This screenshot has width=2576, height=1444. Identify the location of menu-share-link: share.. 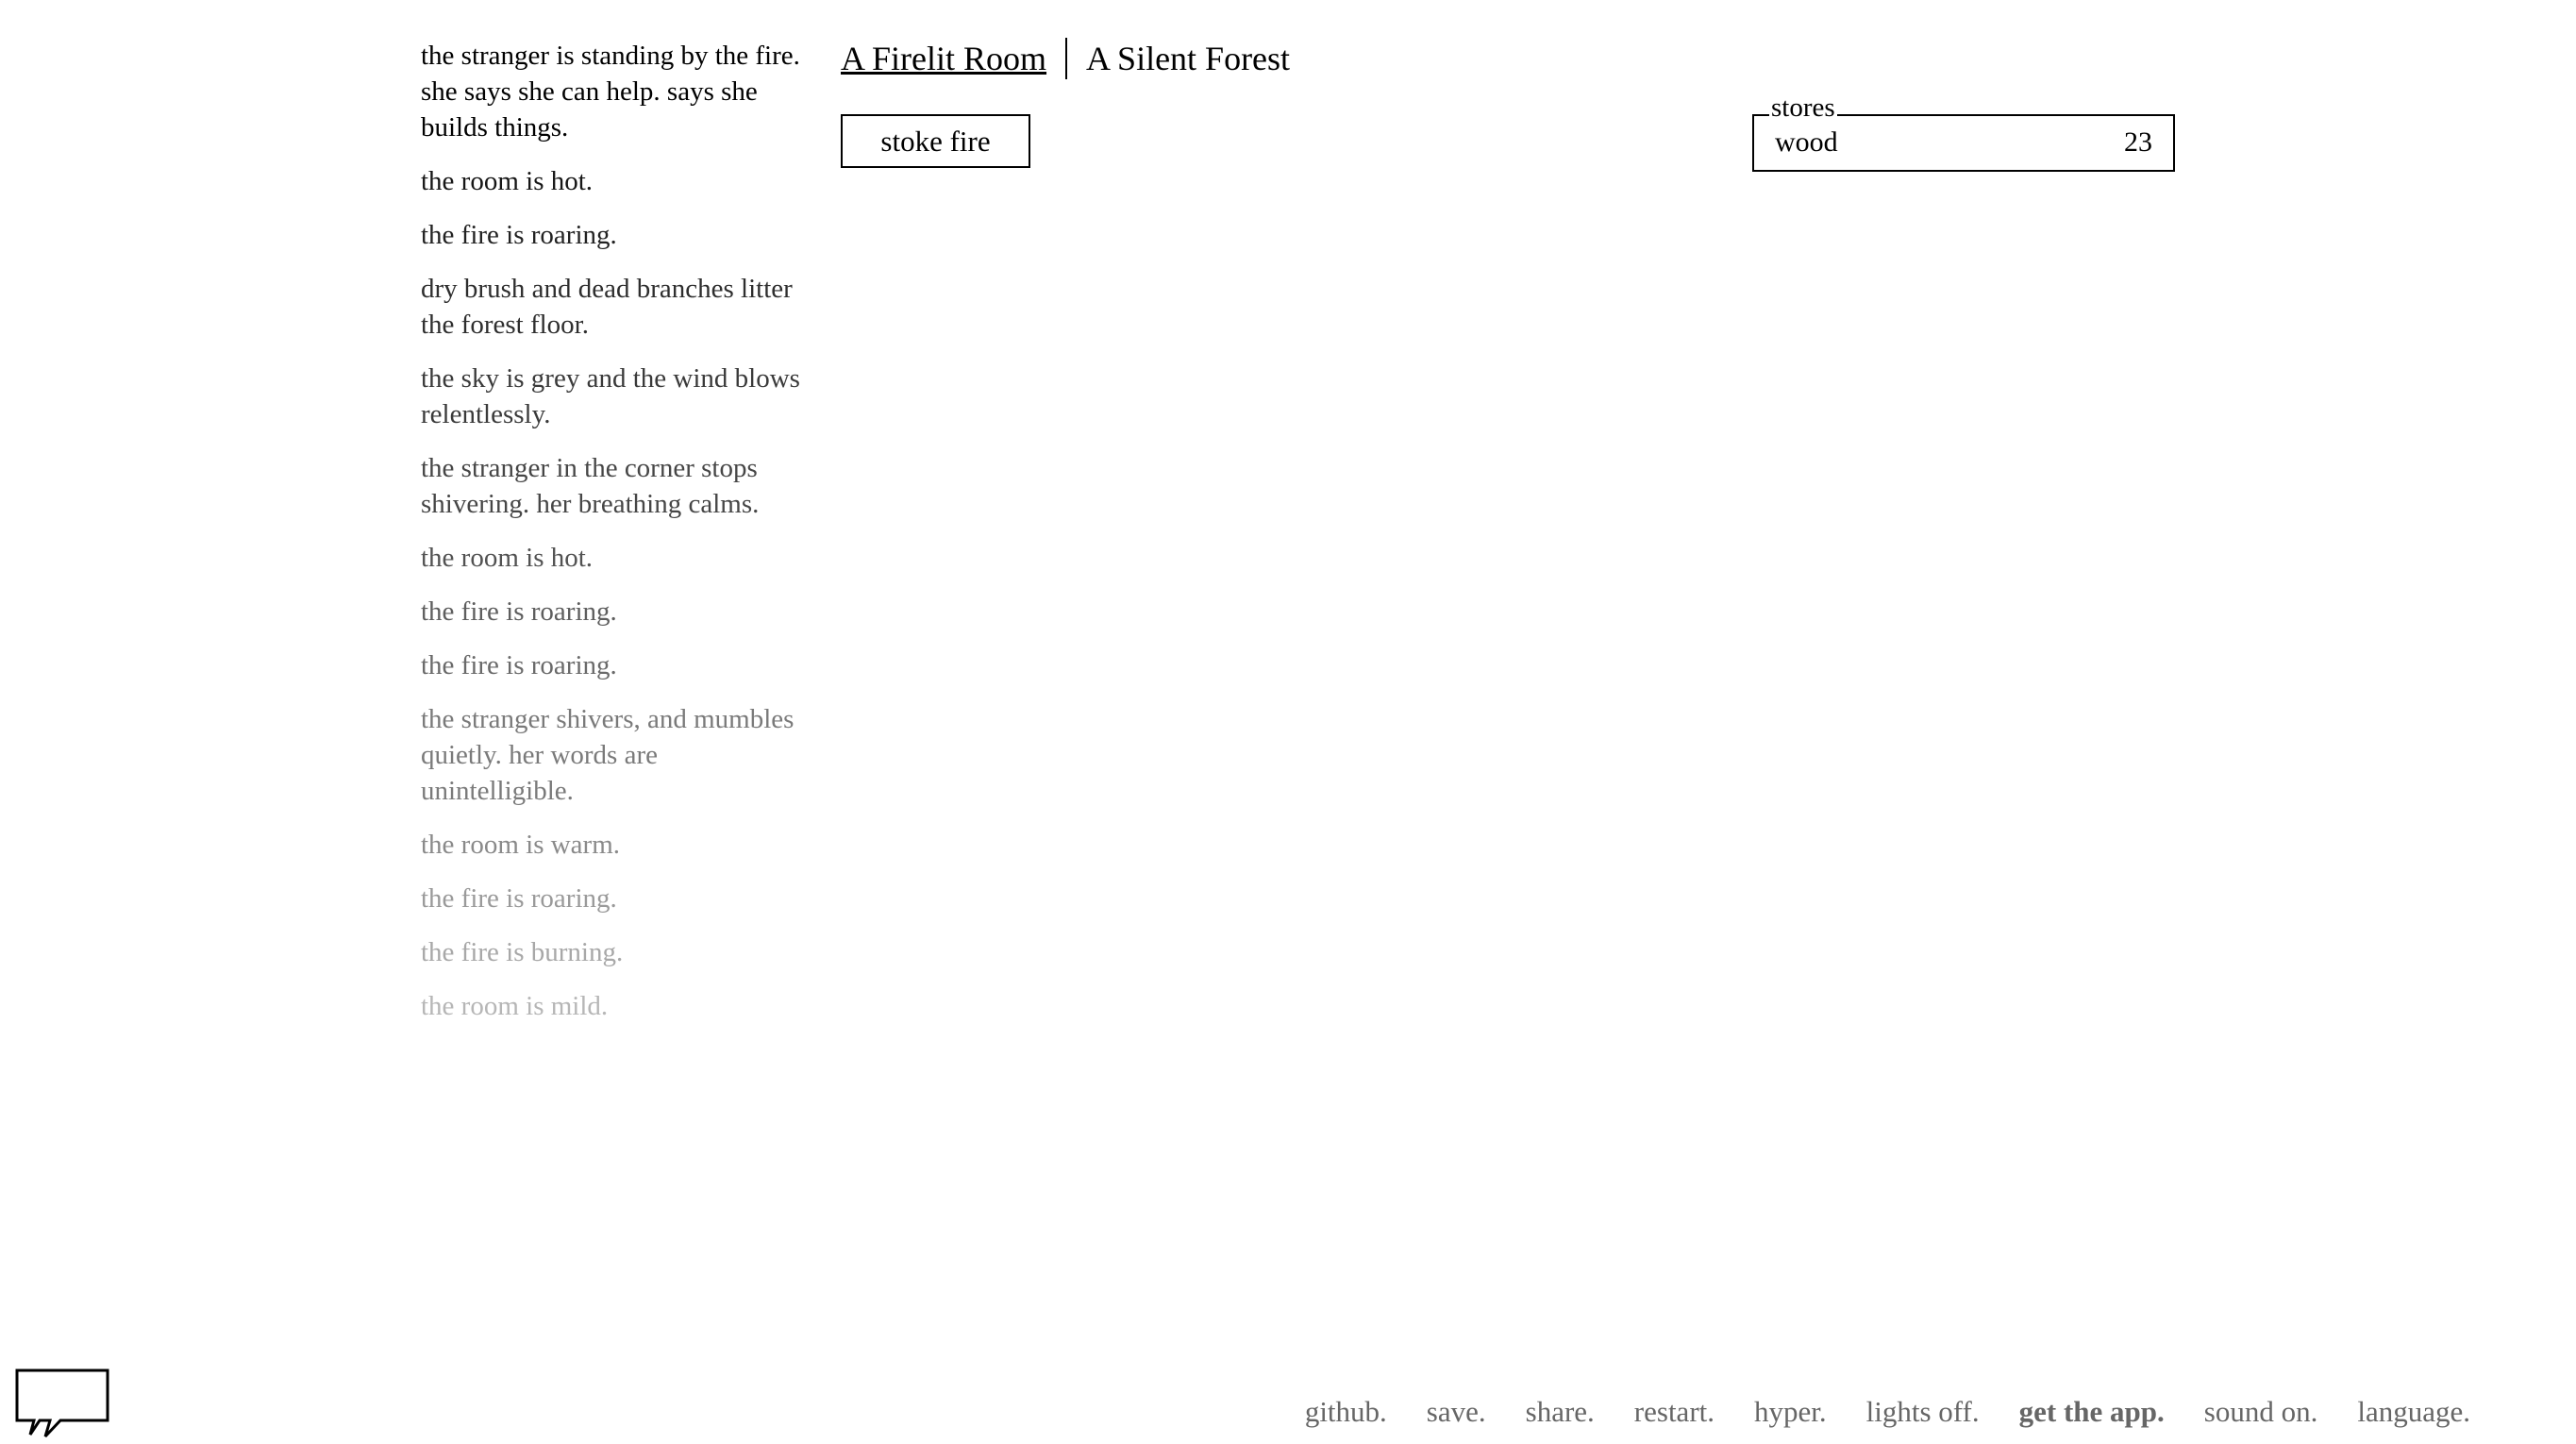
(1560, 1412).